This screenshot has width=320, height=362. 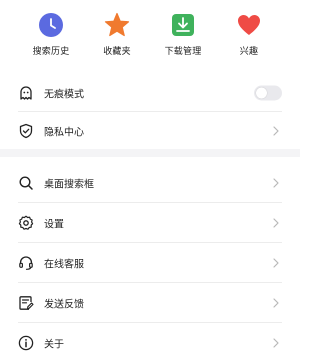 I want to click on privacy-center-row: 隐私中心, so click(x=150, y=130).